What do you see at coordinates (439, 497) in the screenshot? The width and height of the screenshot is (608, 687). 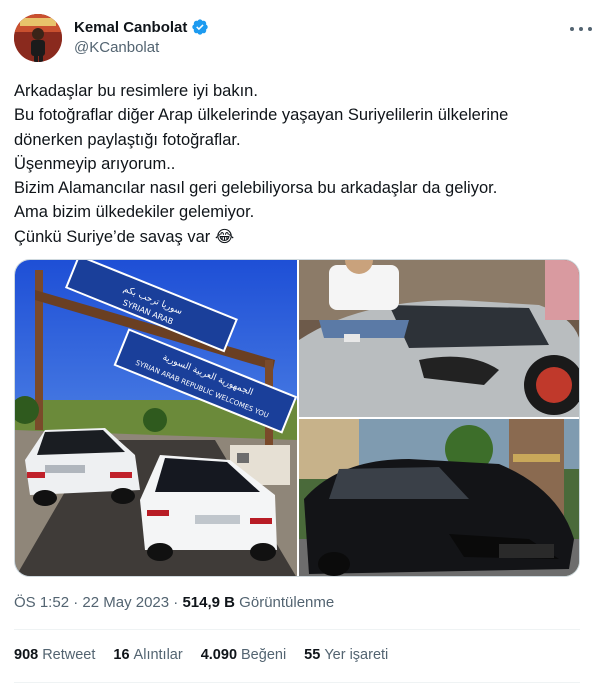 I see `photo-black-bmw` at bounding box center [439, 497].